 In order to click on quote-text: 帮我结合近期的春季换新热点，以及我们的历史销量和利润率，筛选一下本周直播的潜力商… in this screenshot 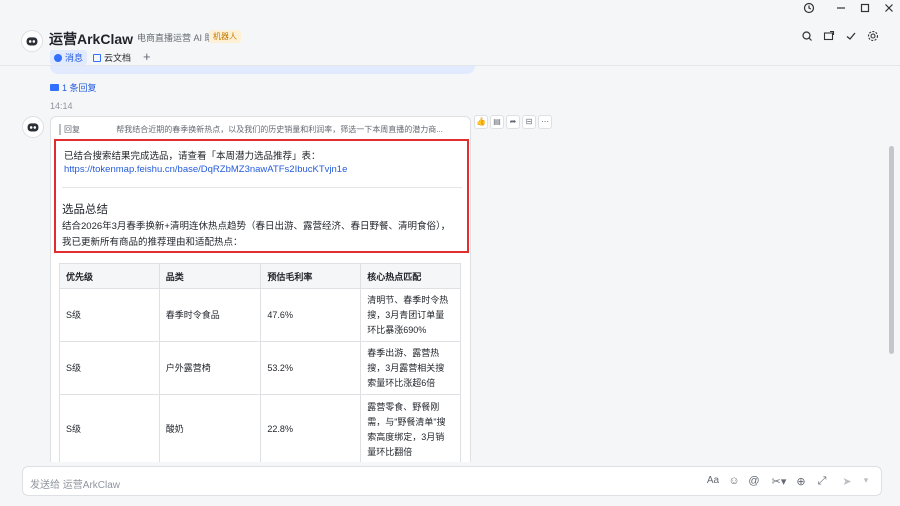, I will do `click(279, 129)`.